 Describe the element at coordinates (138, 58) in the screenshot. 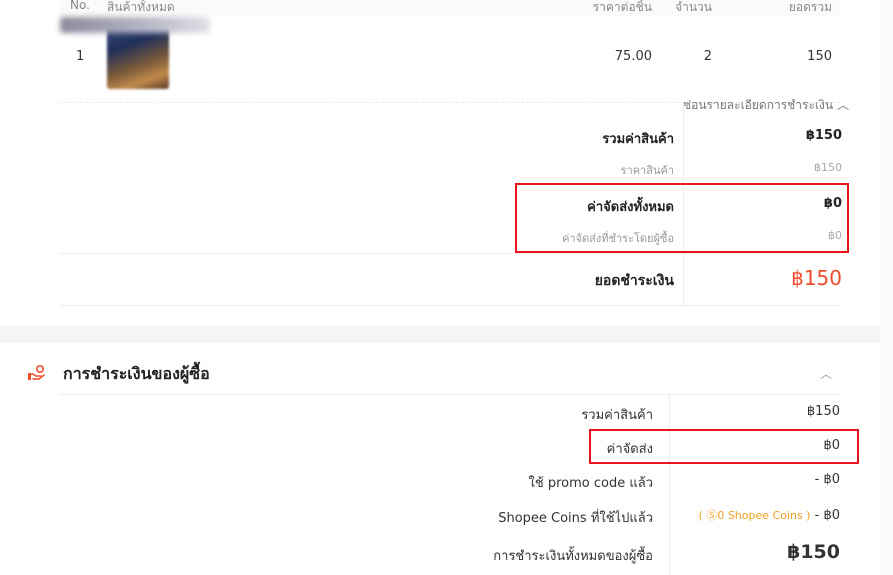

I see `product-thumbnail` at that location.